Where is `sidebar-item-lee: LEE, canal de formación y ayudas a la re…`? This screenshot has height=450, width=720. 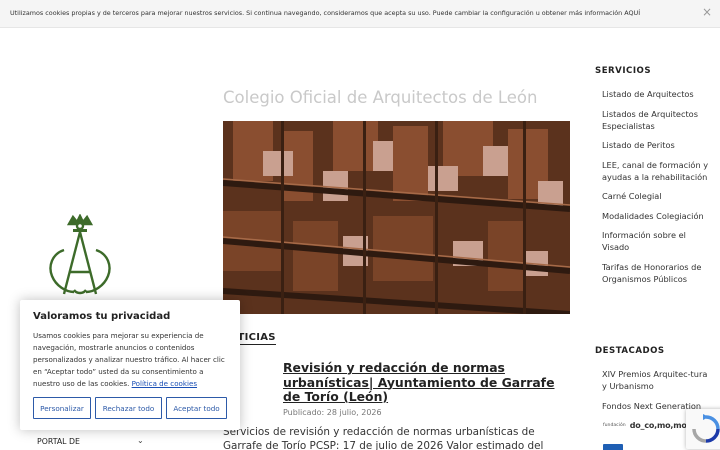 sidebar-item-lee: LEE, canal de formación y ayudas a la re… is located at coordinates (657, 171).